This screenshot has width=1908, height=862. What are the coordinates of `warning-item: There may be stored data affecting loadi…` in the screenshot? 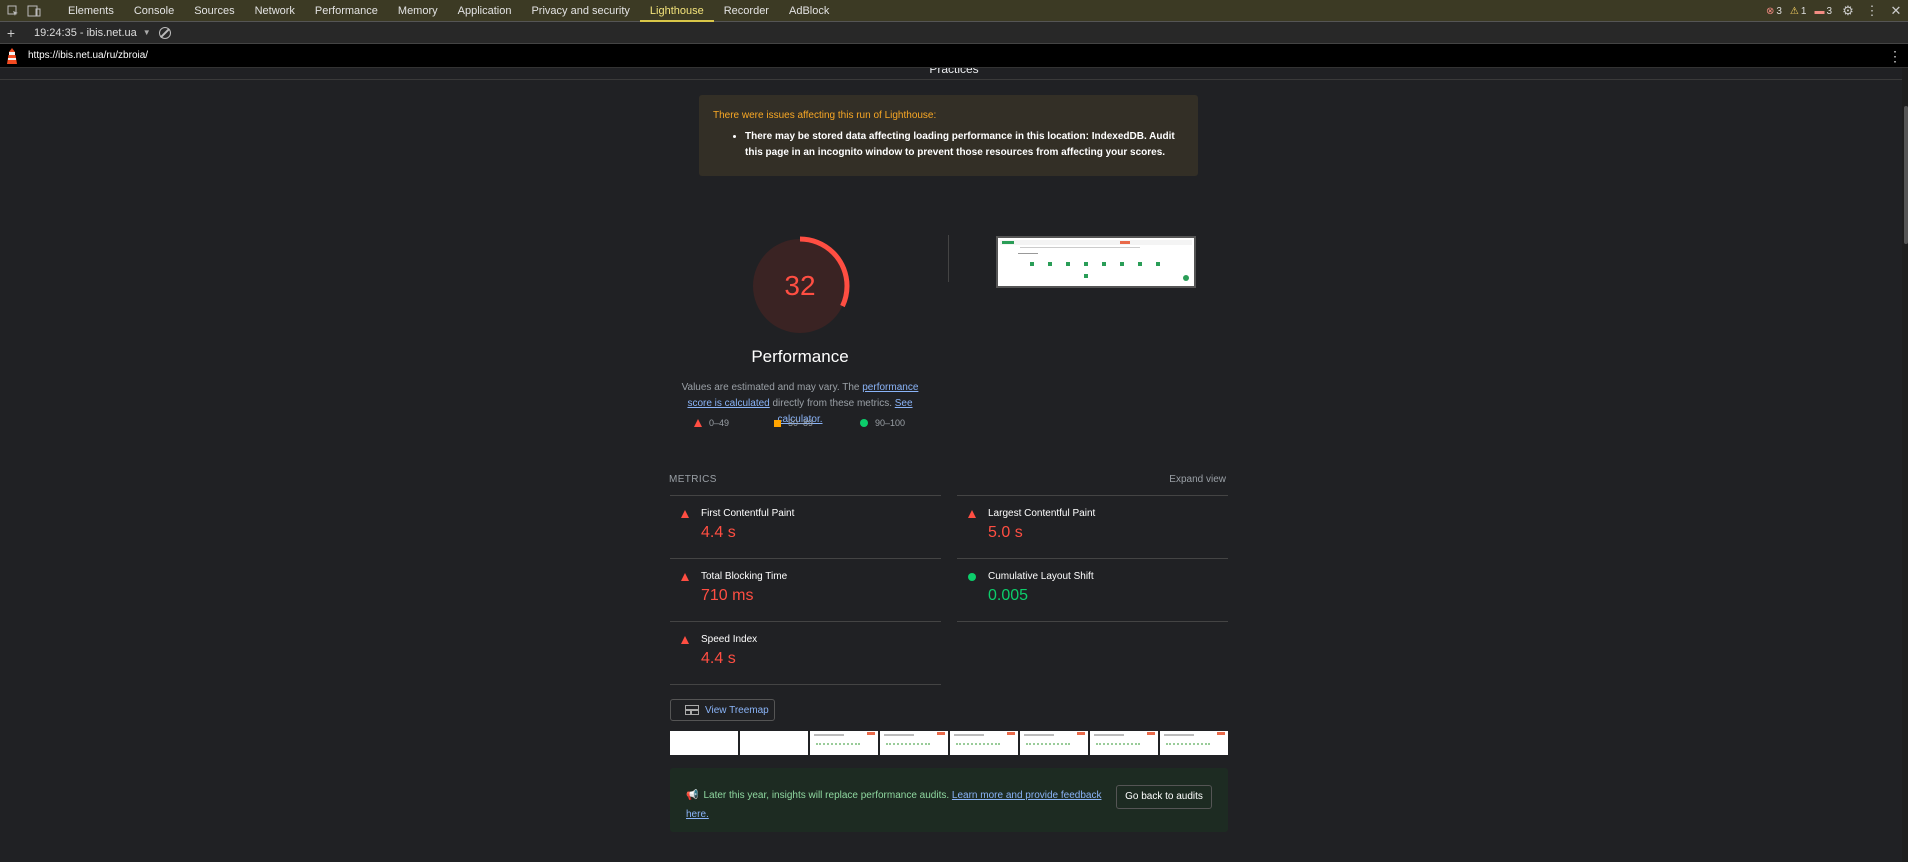 It's located at (964, 145).